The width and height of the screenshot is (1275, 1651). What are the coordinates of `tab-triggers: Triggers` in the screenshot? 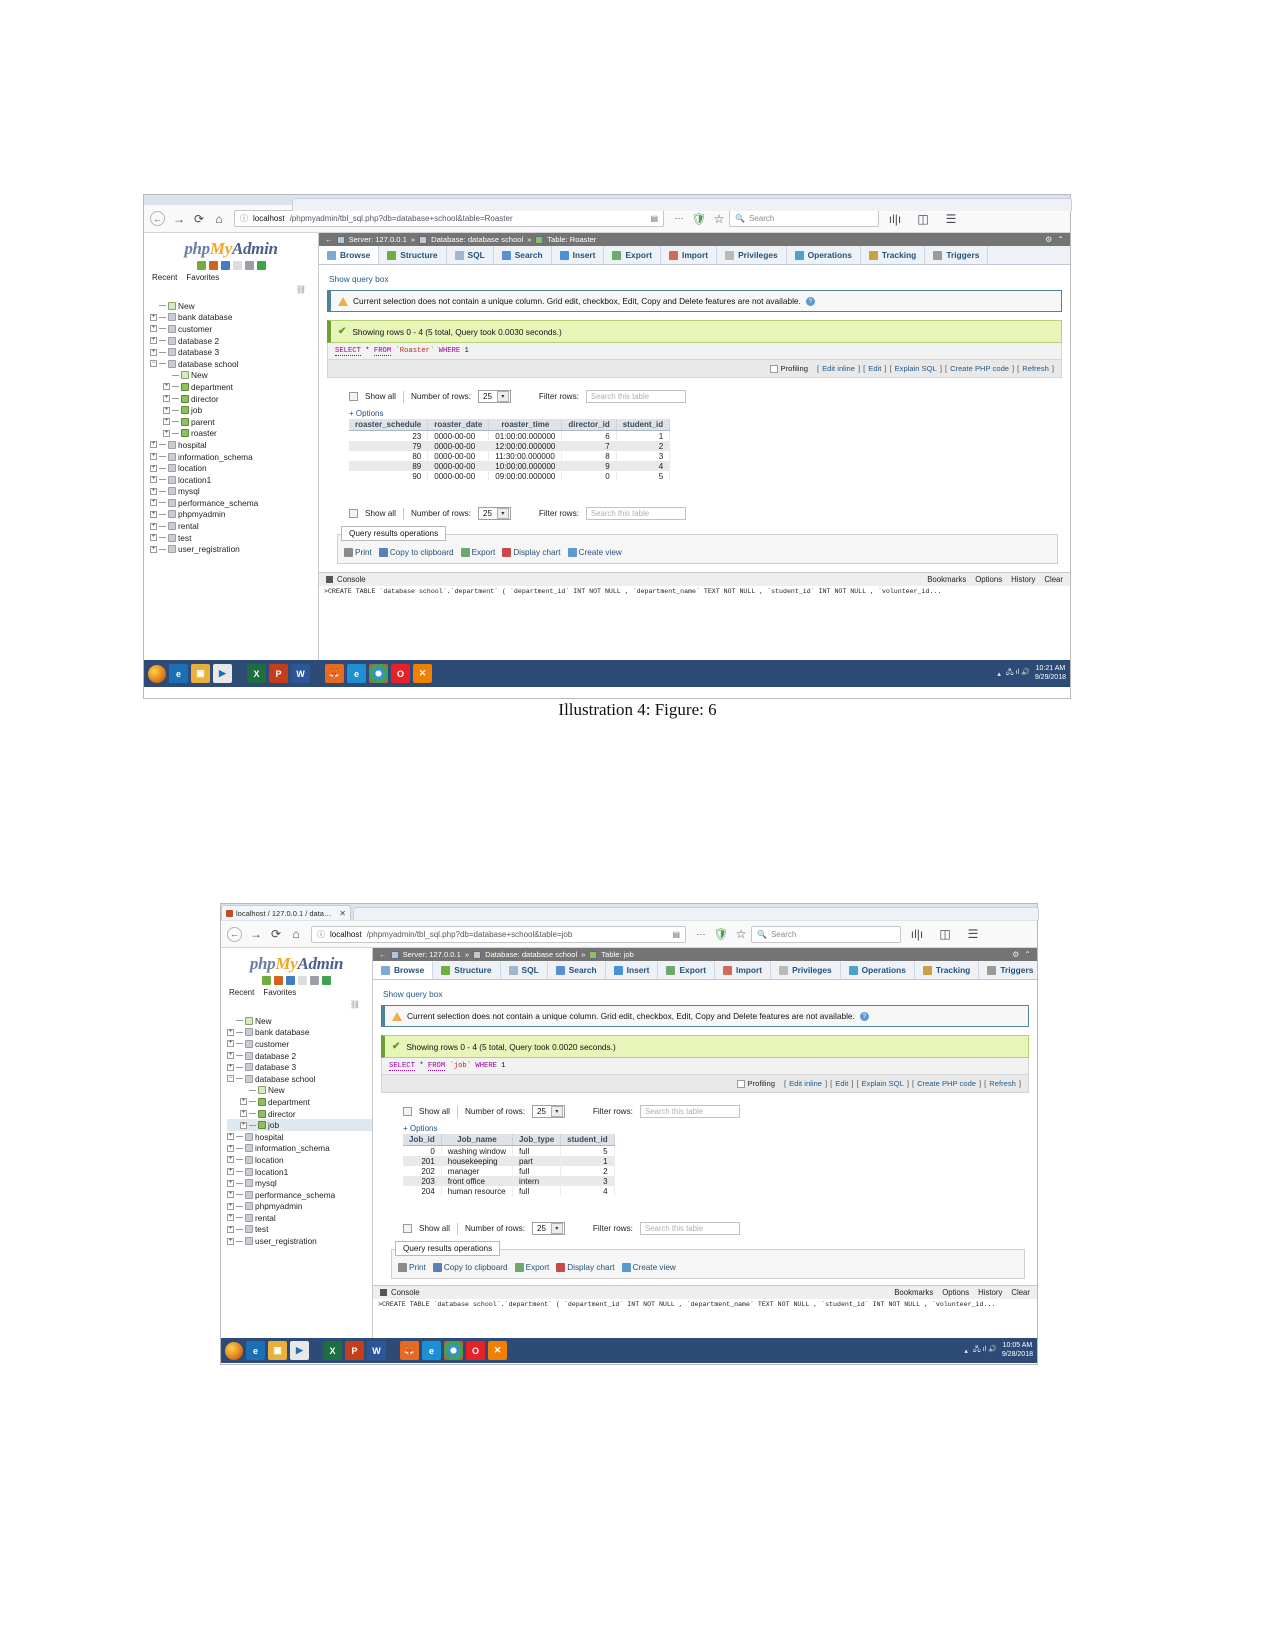 It's located at (1008, 970).